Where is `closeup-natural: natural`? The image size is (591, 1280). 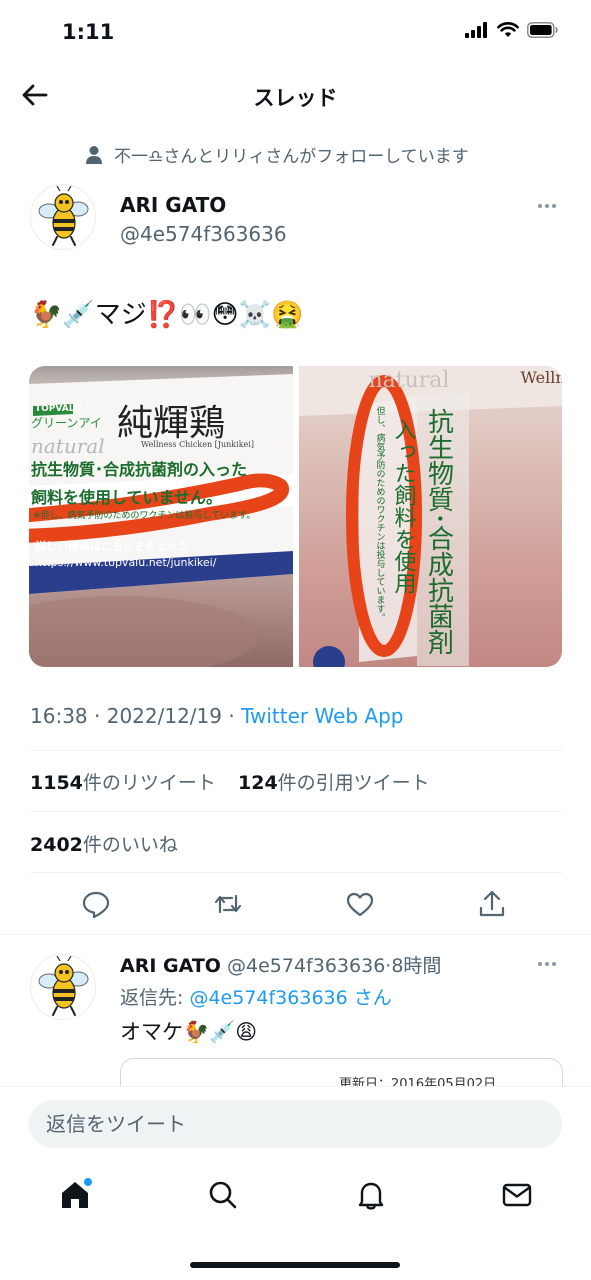
closeup-natural: natural is located at coordinates (409, 380).